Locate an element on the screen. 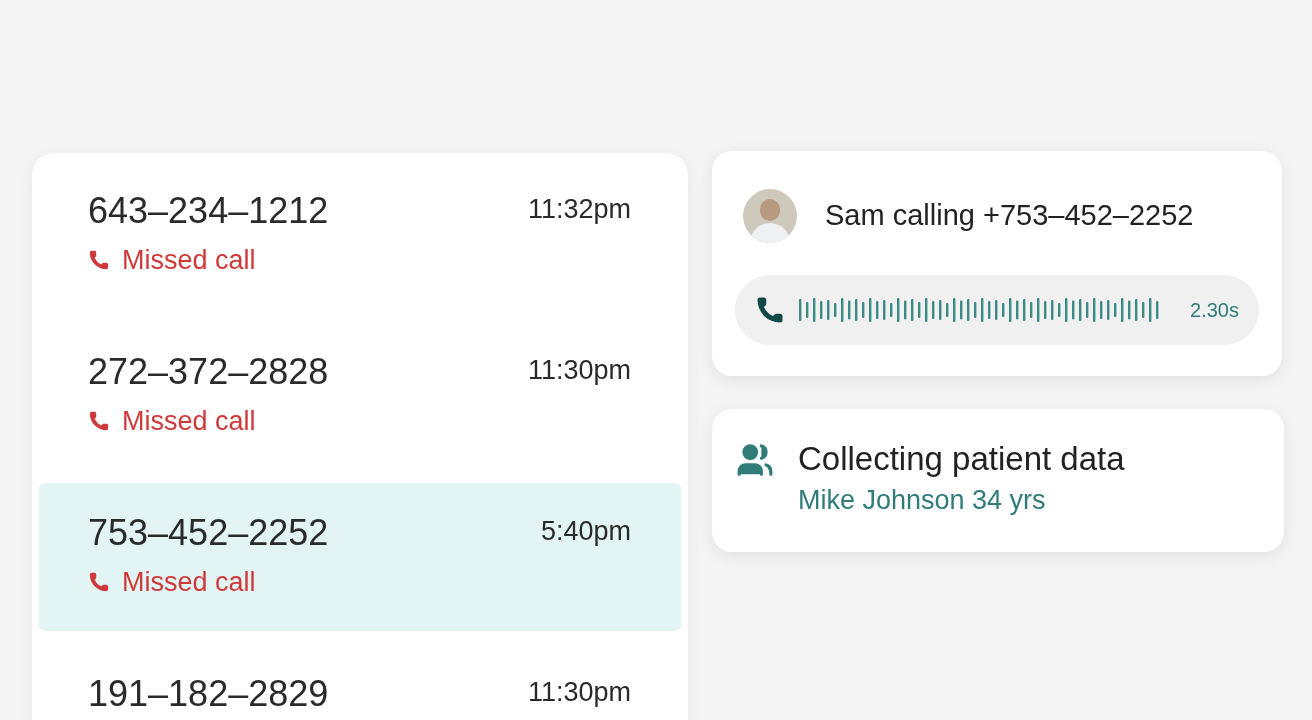  task-title: Collecting patient data is located at coordinates (961, 459).